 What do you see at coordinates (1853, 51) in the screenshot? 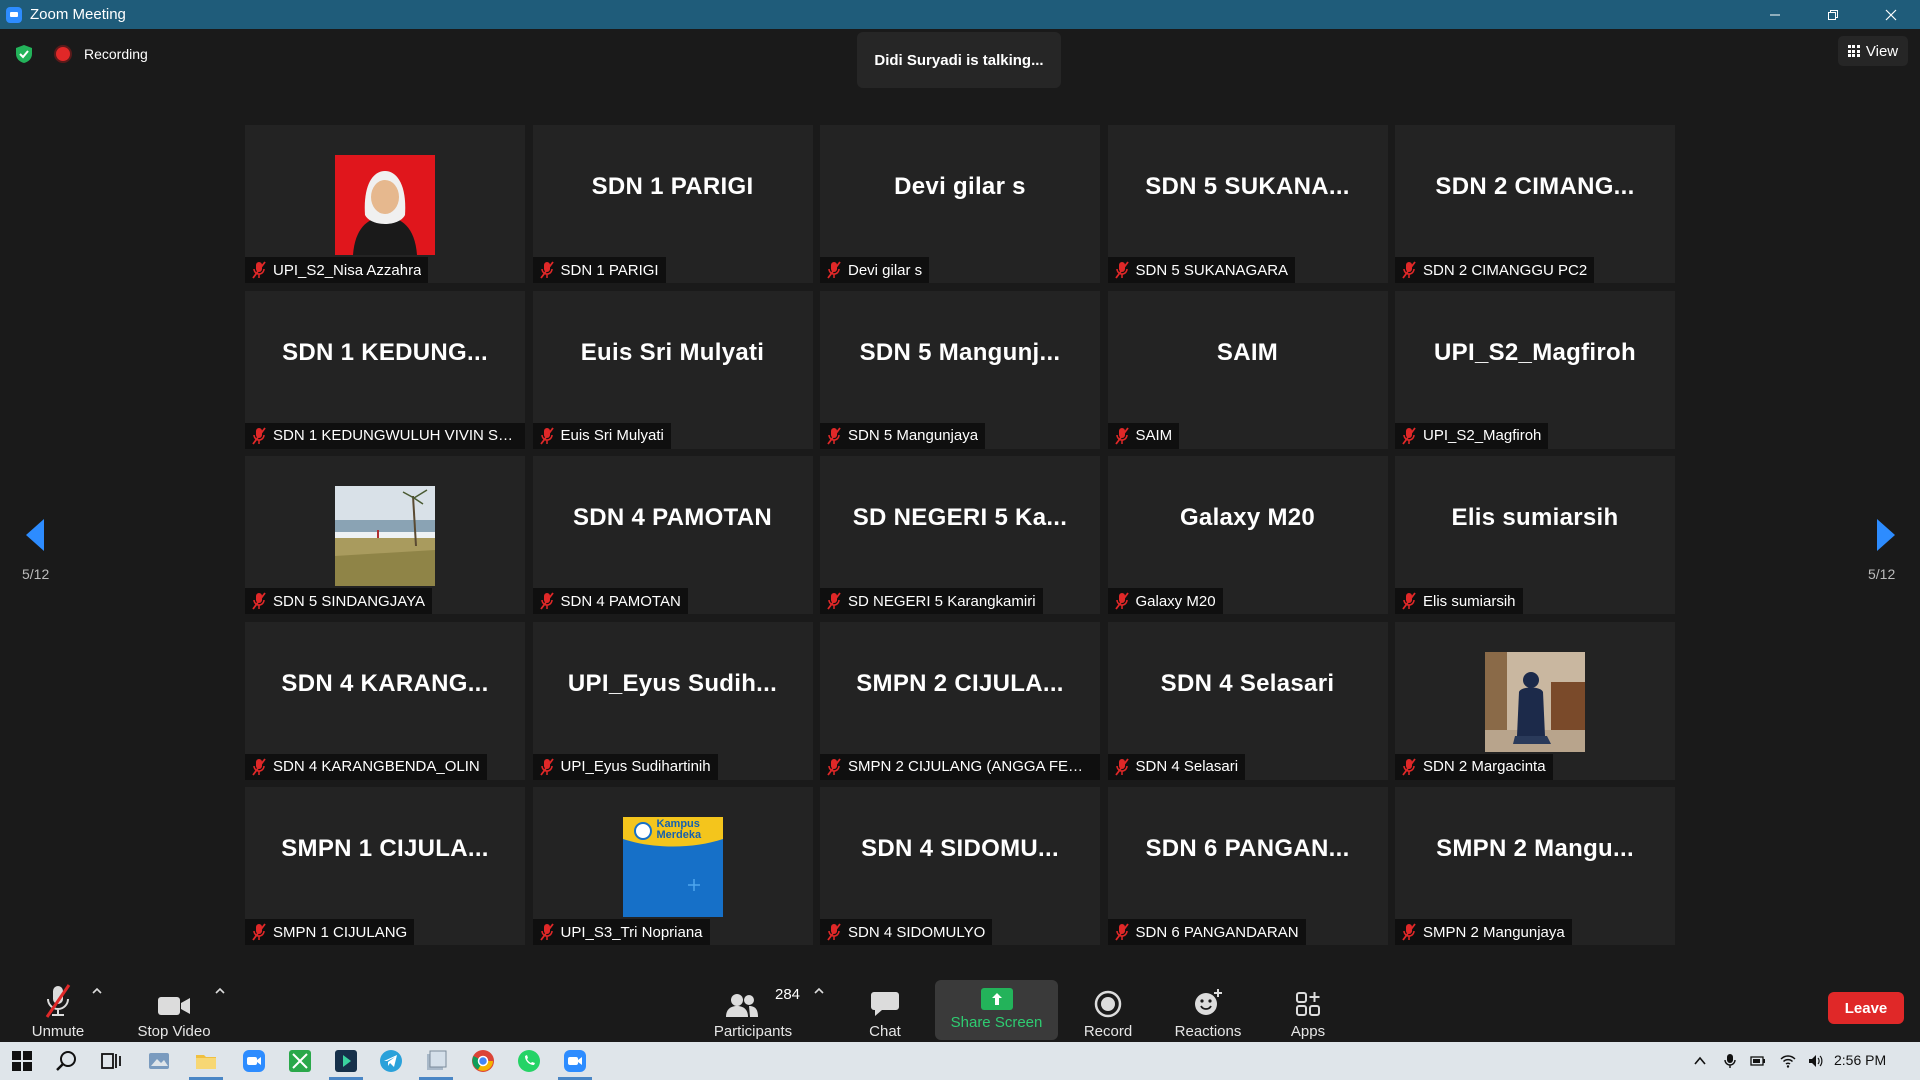
I see `grid-view-icon` at bounding box center [1853, 51].